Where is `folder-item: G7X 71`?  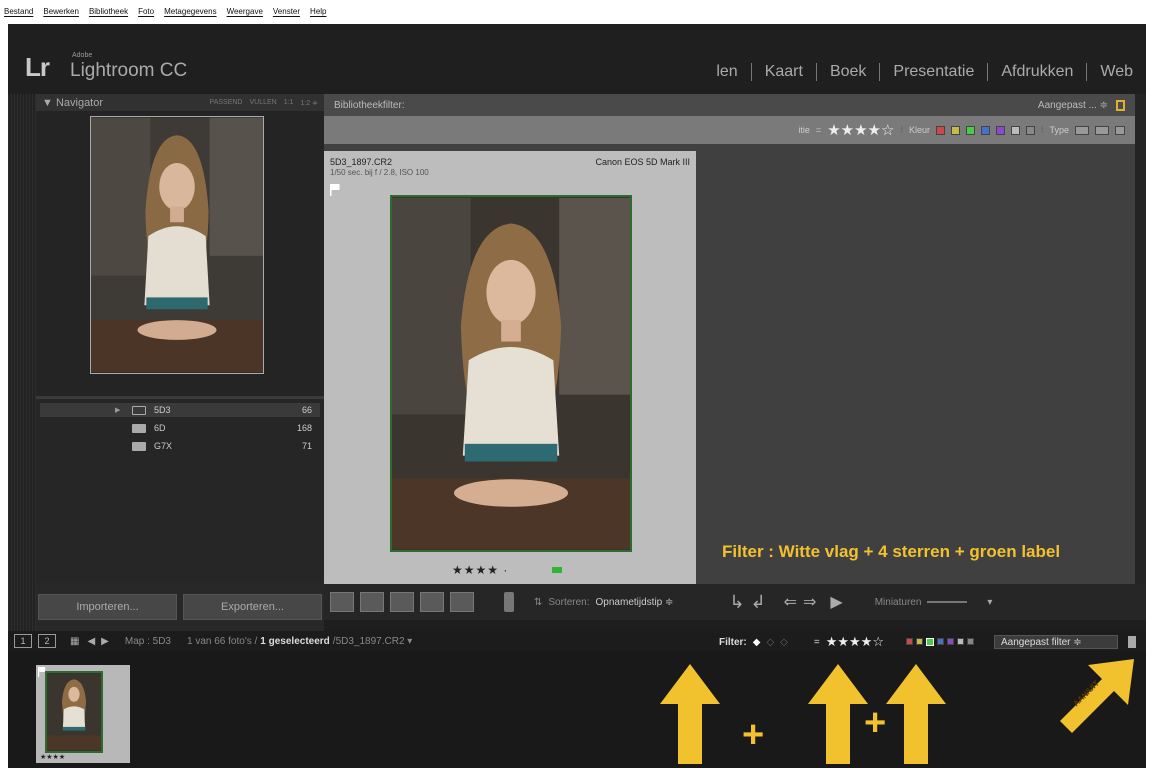 folder-item: G7X 71 is located at coordinates (180, 446).